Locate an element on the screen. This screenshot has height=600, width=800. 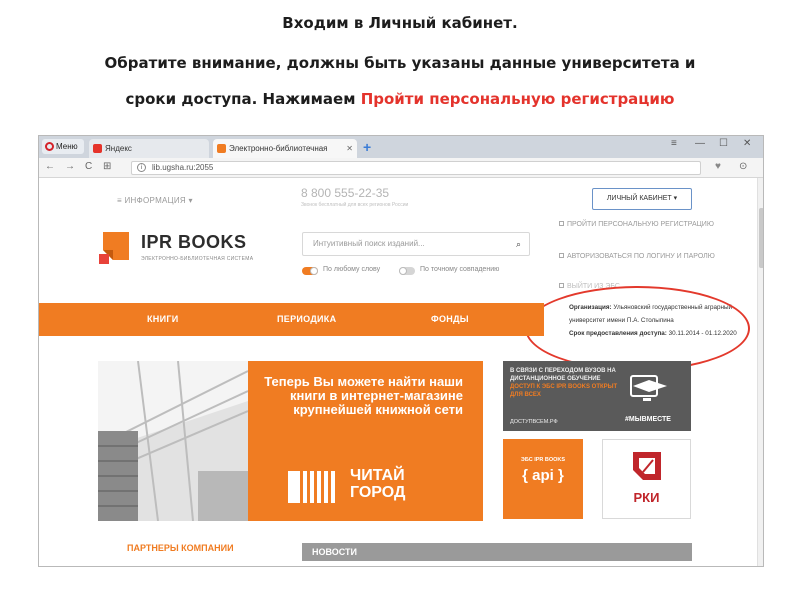
close-window-icon: ✕ is located at coordinates (747, 143).